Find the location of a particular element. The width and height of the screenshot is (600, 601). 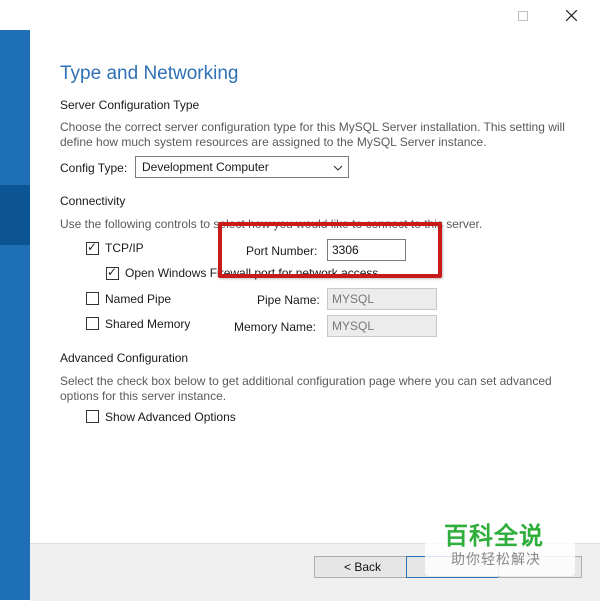

tcpip-checkbox: ✓ is located at coordinates (92, 247).